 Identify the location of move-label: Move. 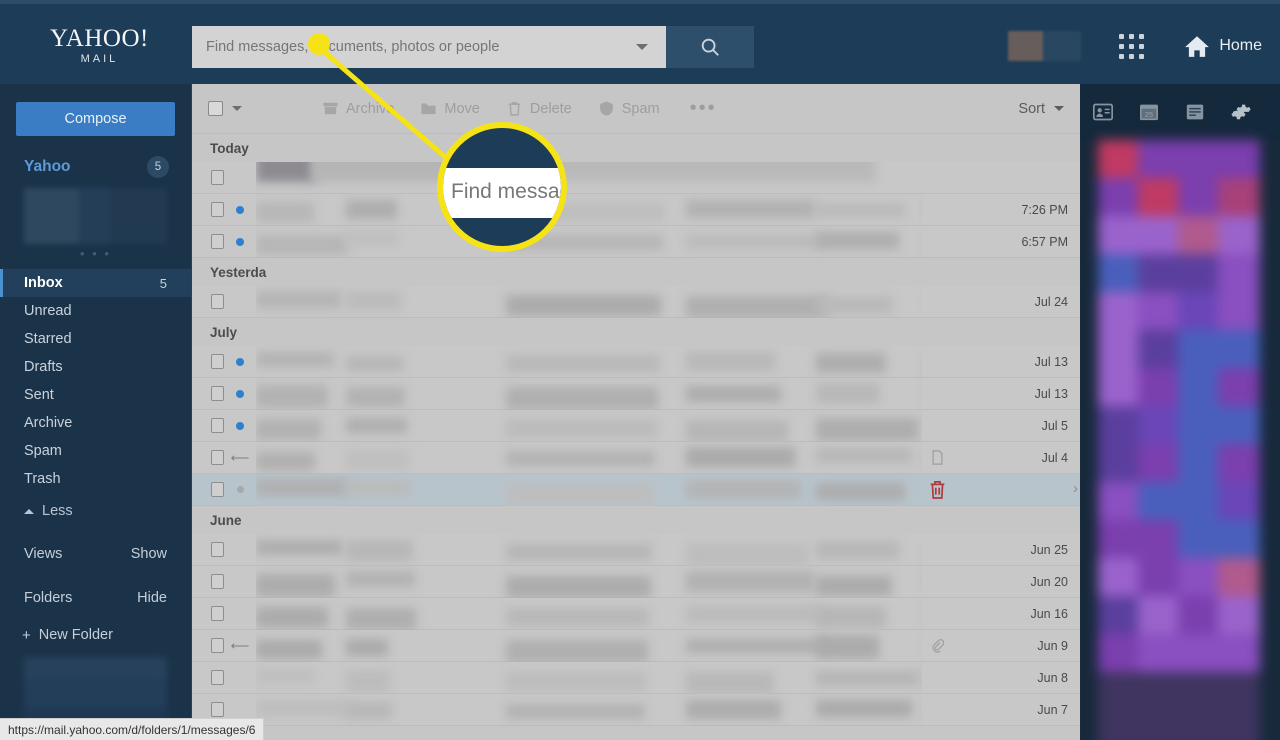
(462, 108).